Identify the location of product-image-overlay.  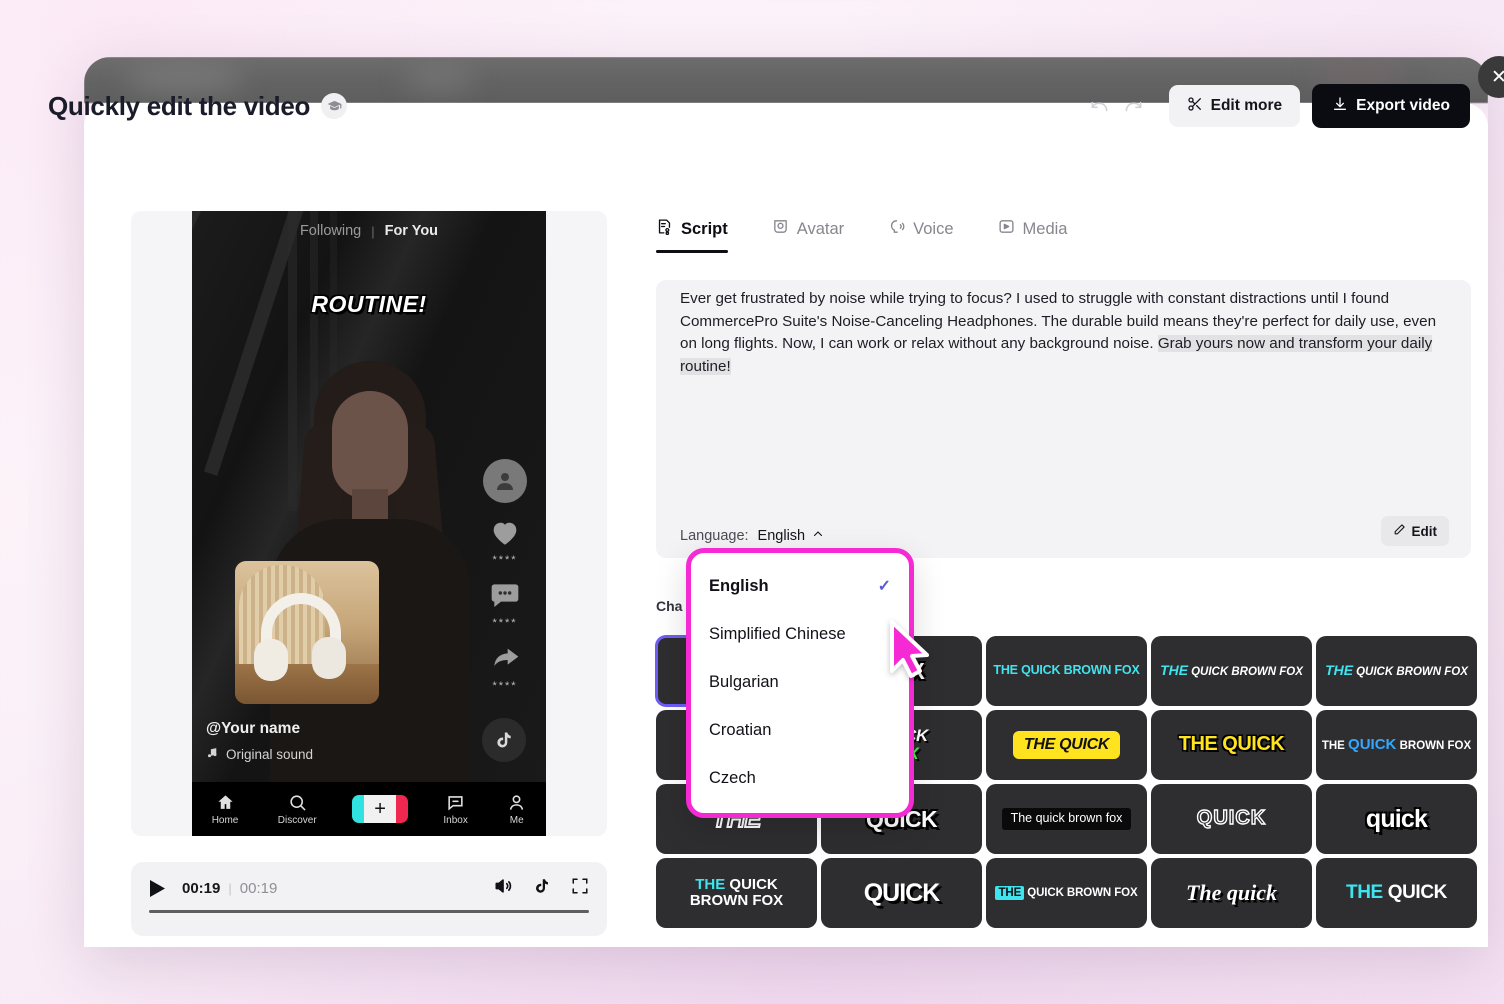
(307, 632).